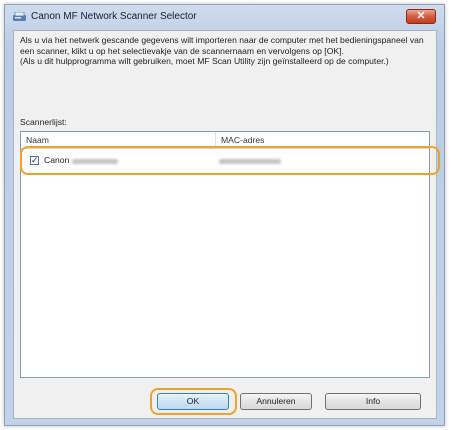  I want to click on close-button: ✕, so click(421, 16).